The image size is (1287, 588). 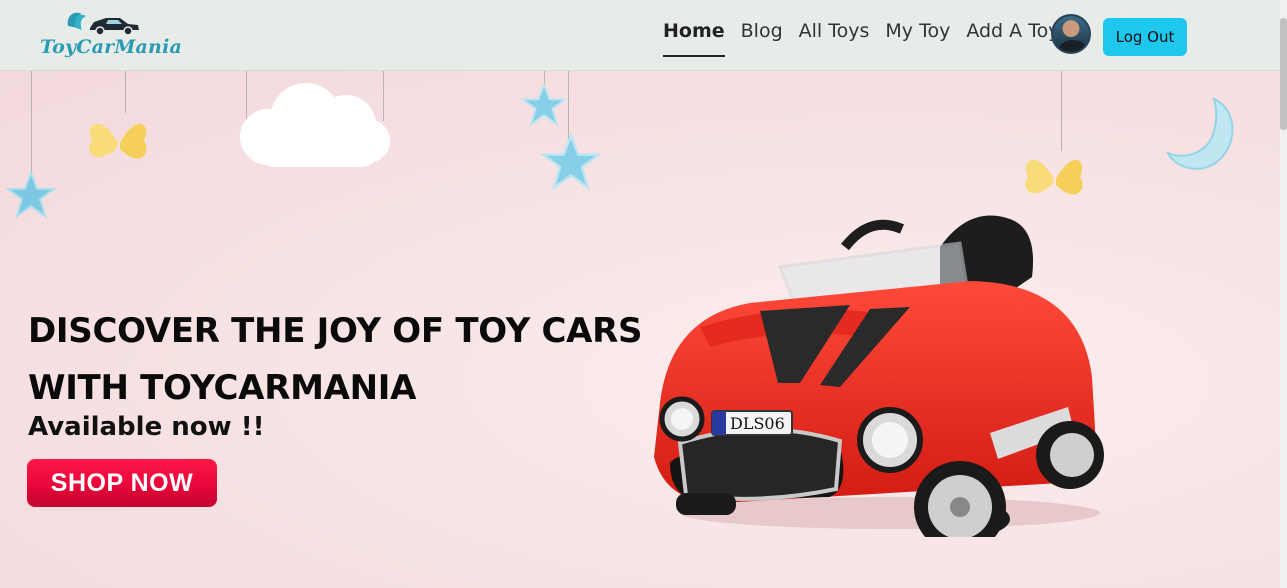 I want to click on shop-now-button: SHOP NOW, so click(x=122, y=483).